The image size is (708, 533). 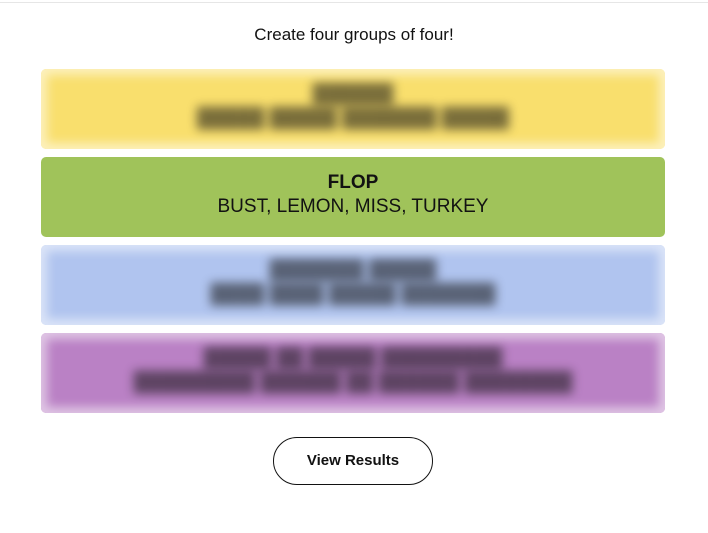 I want to click on group-members: BUST, LEMON, MISS, TURKEY, so click(x=353, y=206).